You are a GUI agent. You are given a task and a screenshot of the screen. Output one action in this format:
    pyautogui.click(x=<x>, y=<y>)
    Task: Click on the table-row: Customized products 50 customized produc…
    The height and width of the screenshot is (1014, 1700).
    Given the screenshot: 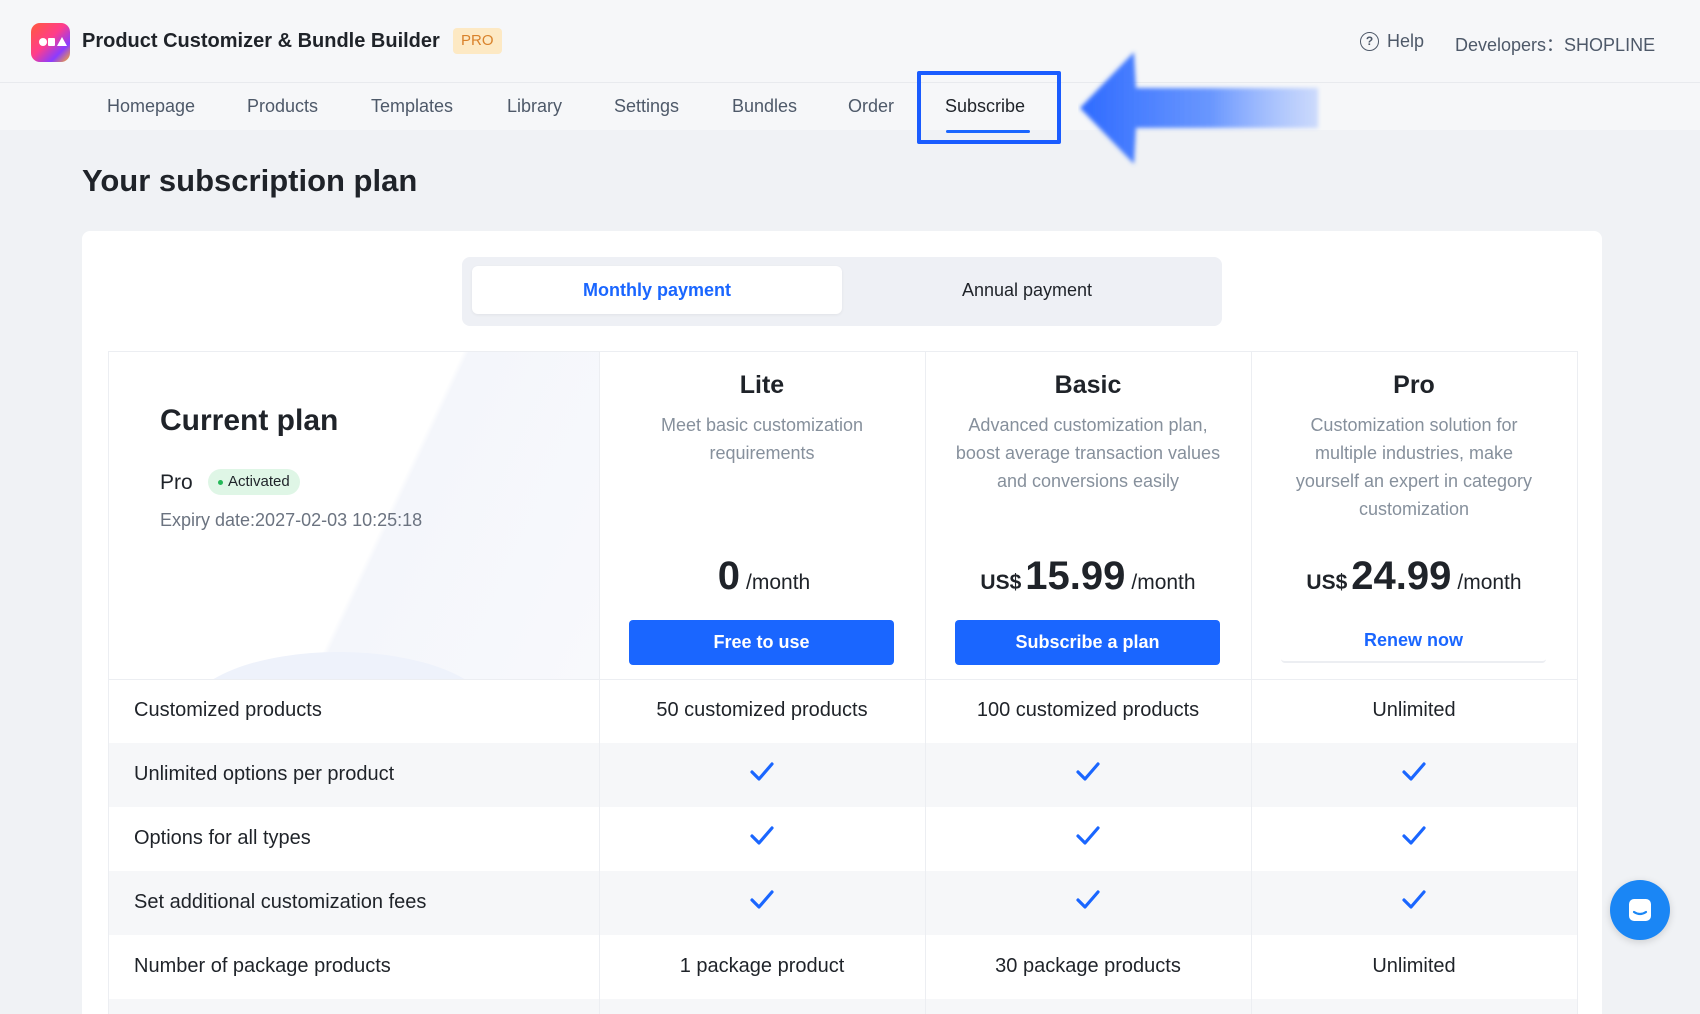 What is the action you would take?
    pyautogui.click(x=843, y=711)
    